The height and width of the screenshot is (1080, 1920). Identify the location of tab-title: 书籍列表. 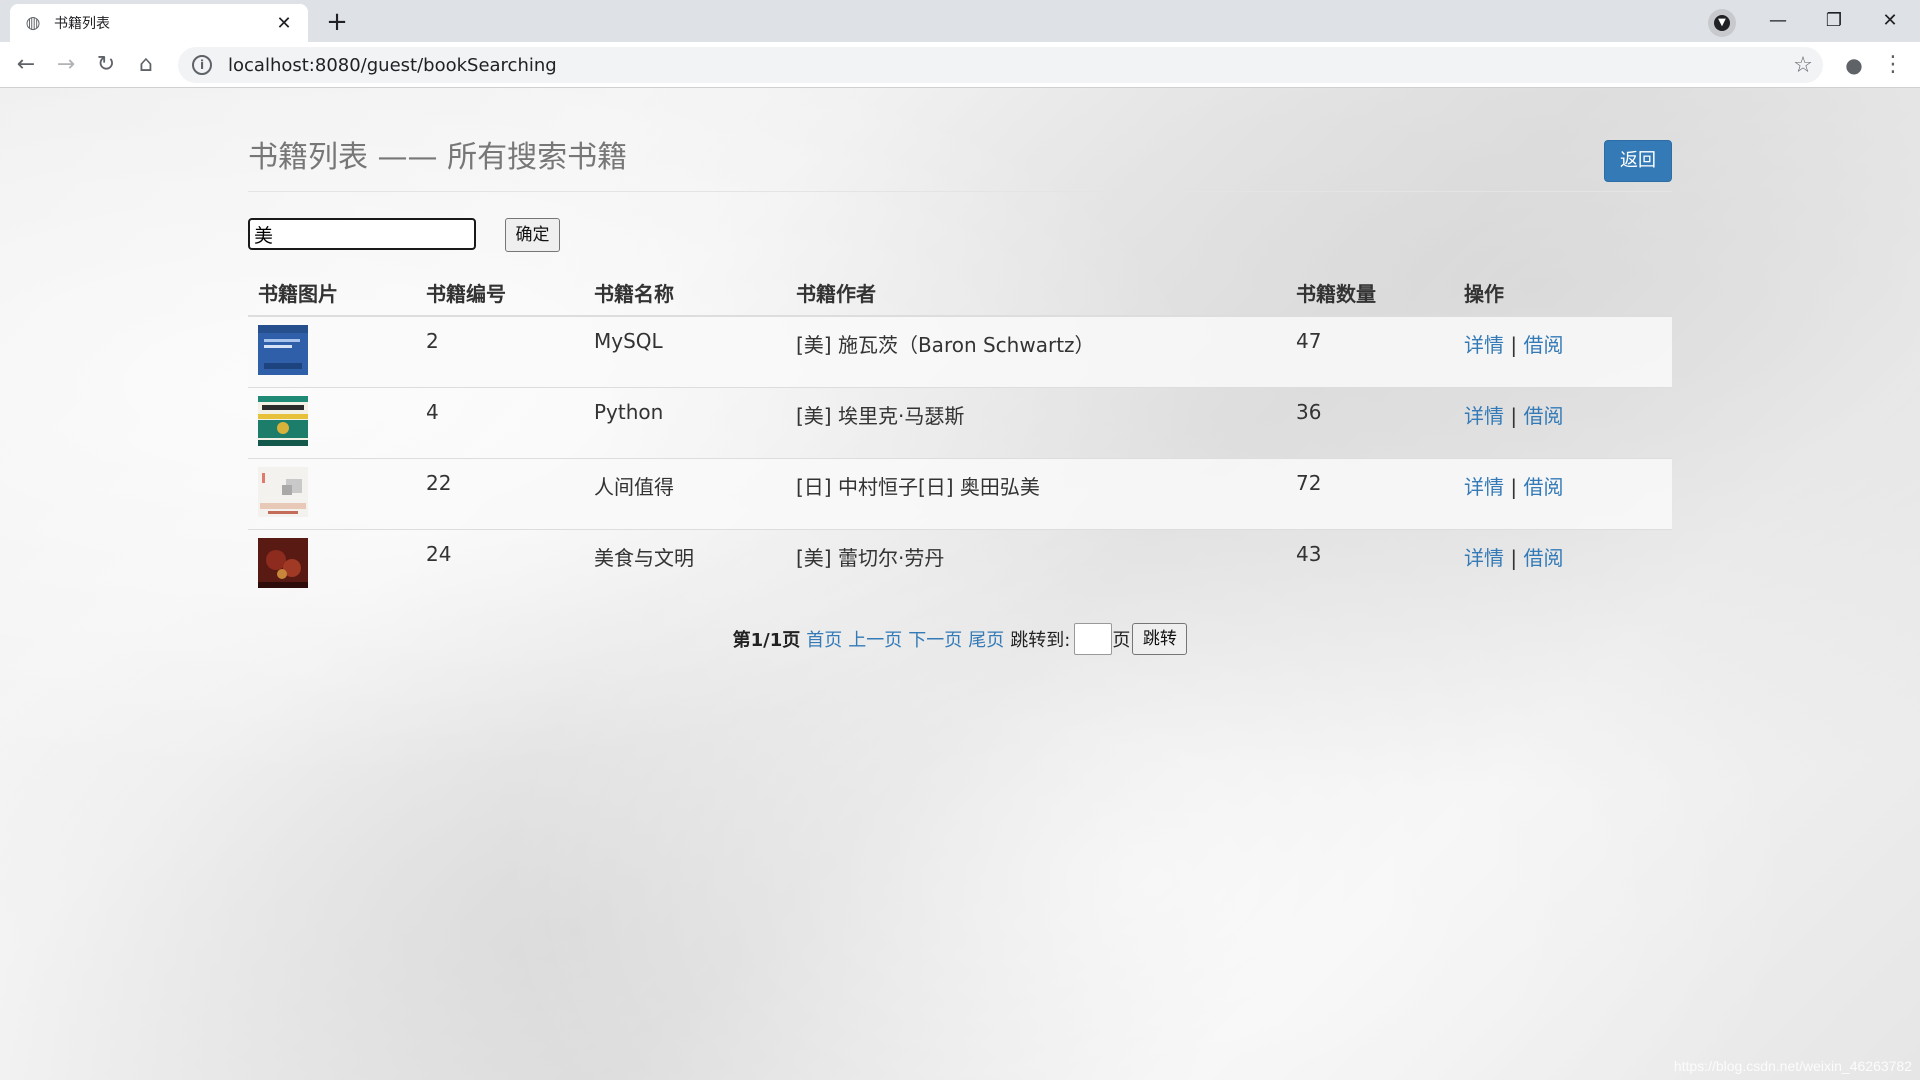
(82, 24).